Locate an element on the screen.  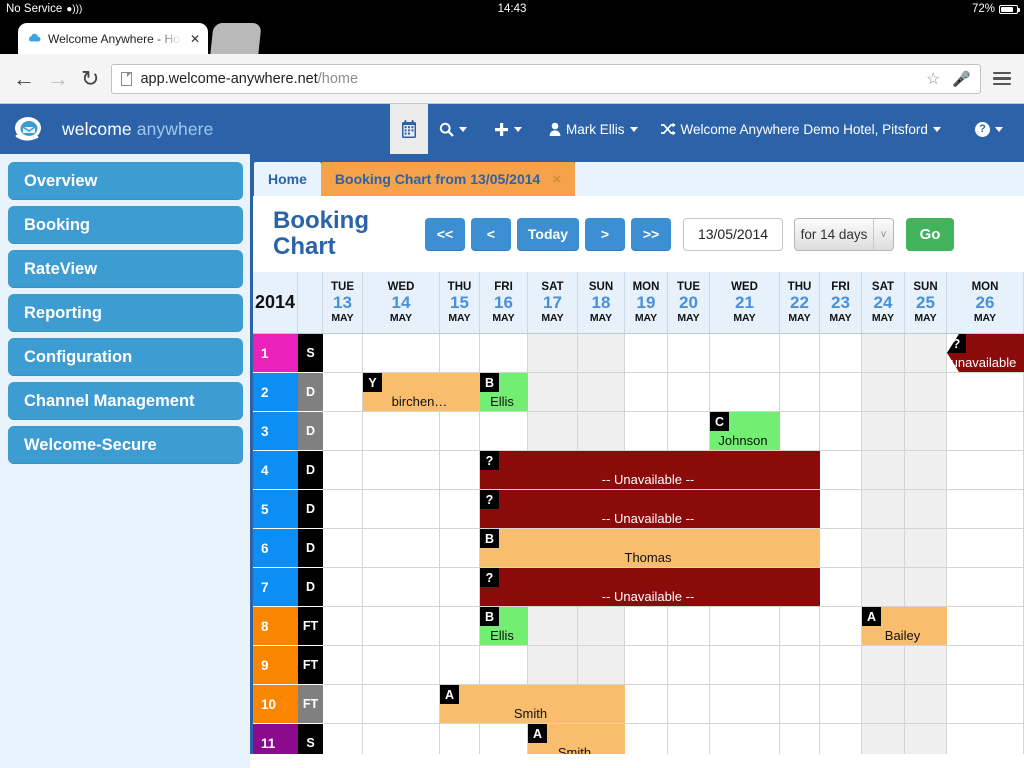
booking-block: A Bailey is located at coordinates (904, 626).